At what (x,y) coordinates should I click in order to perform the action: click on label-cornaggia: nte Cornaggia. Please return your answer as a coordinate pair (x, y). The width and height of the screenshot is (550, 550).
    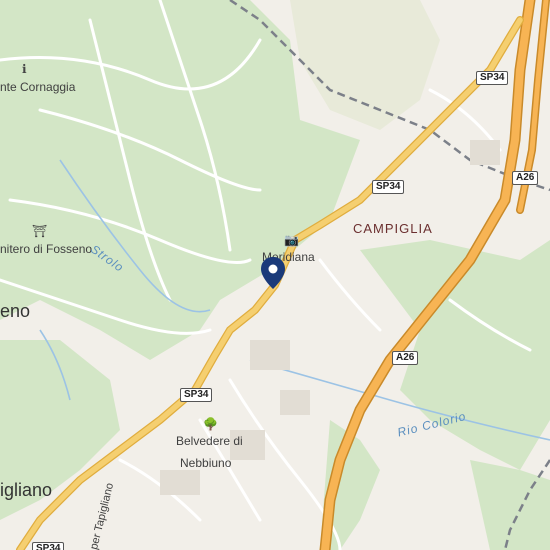
    Looking at the image, I should click on (38, 87).